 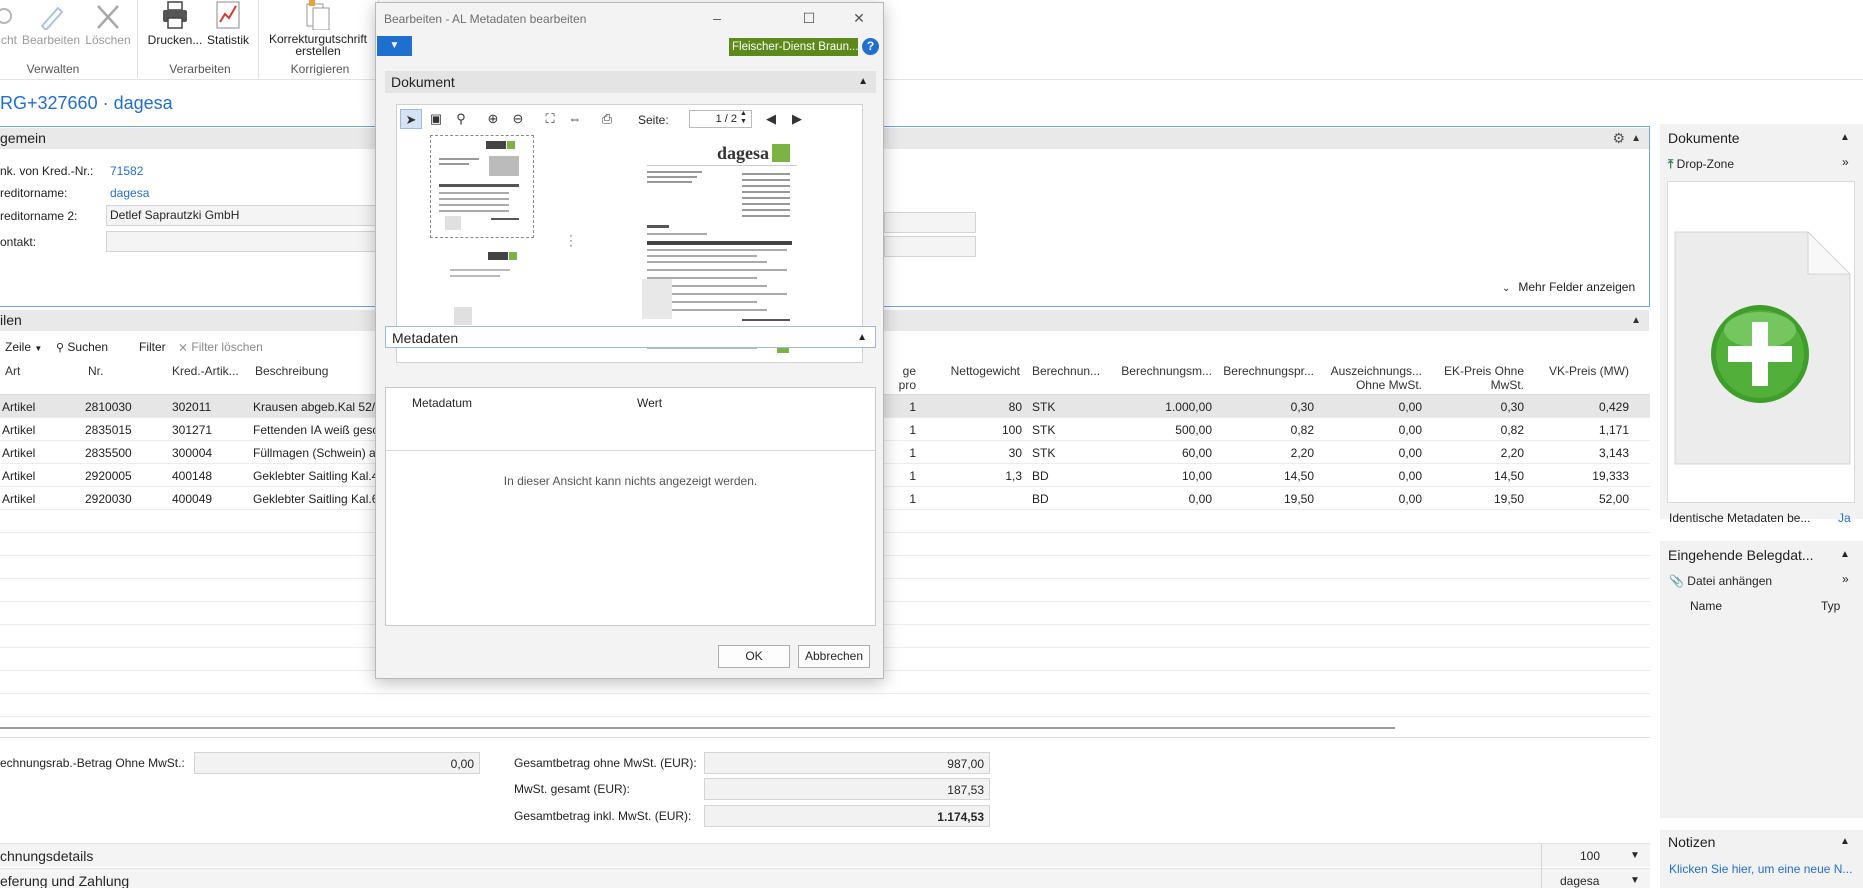 What do you see at coordinates (9, 23) in the screenshot?
I see `search-button: cht` at bounding box center [9, 23].